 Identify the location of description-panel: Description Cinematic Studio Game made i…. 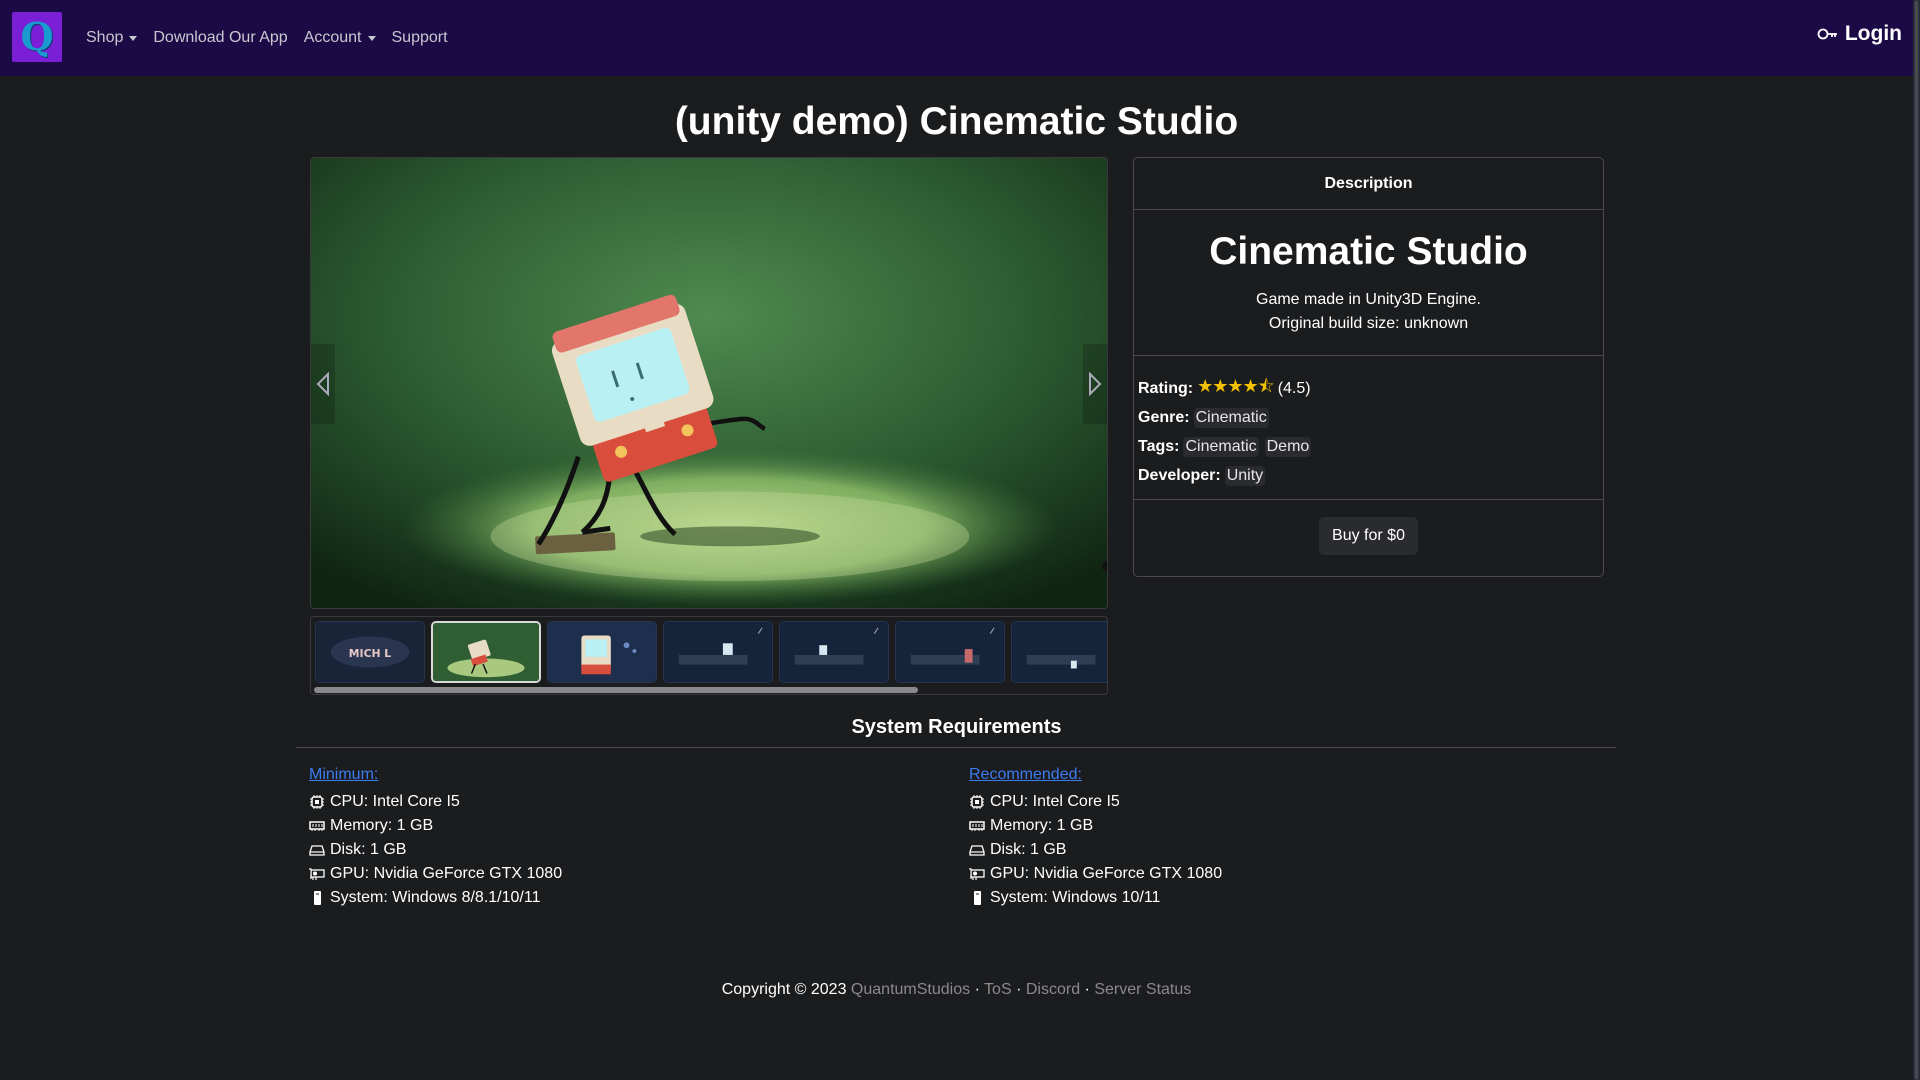
(1368, 367).